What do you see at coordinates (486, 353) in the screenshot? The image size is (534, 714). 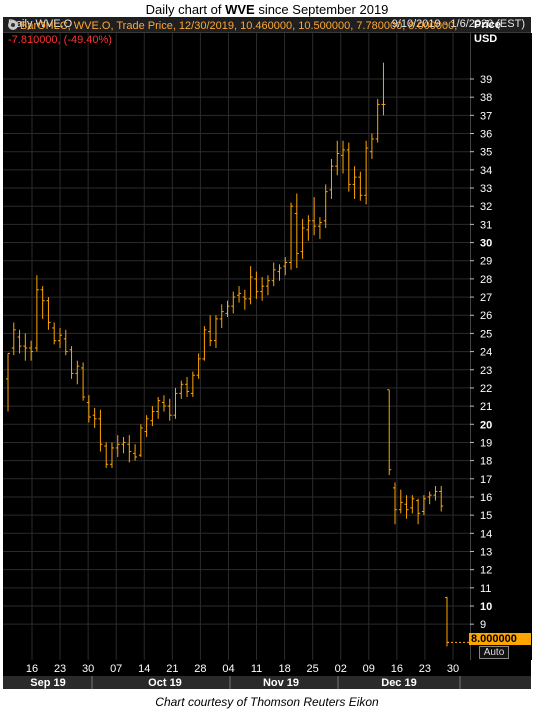 I see `y-tick-label: 24` at bounding box center [486, 353].